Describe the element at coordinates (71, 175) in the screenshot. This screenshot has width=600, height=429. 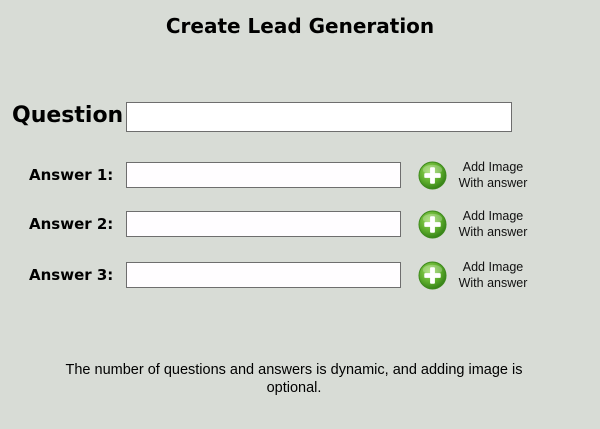
I see `answer-1-label: Answer 1:` at that location.